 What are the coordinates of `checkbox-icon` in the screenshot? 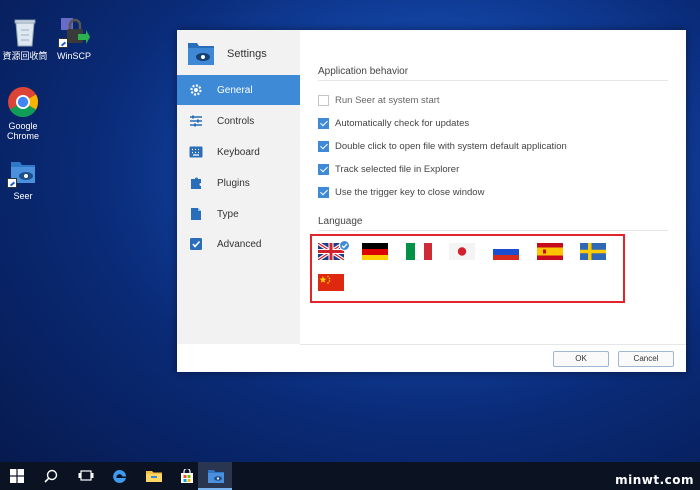 It's located at (196, 244).